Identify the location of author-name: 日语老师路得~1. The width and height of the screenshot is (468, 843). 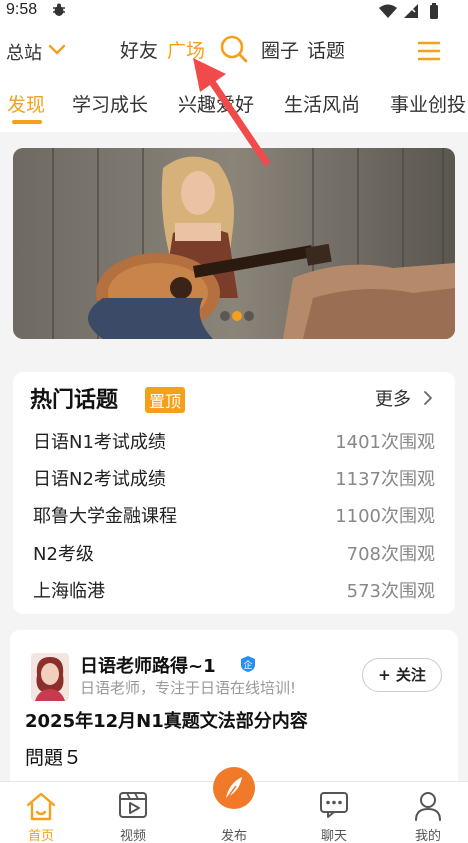
(148, 665).